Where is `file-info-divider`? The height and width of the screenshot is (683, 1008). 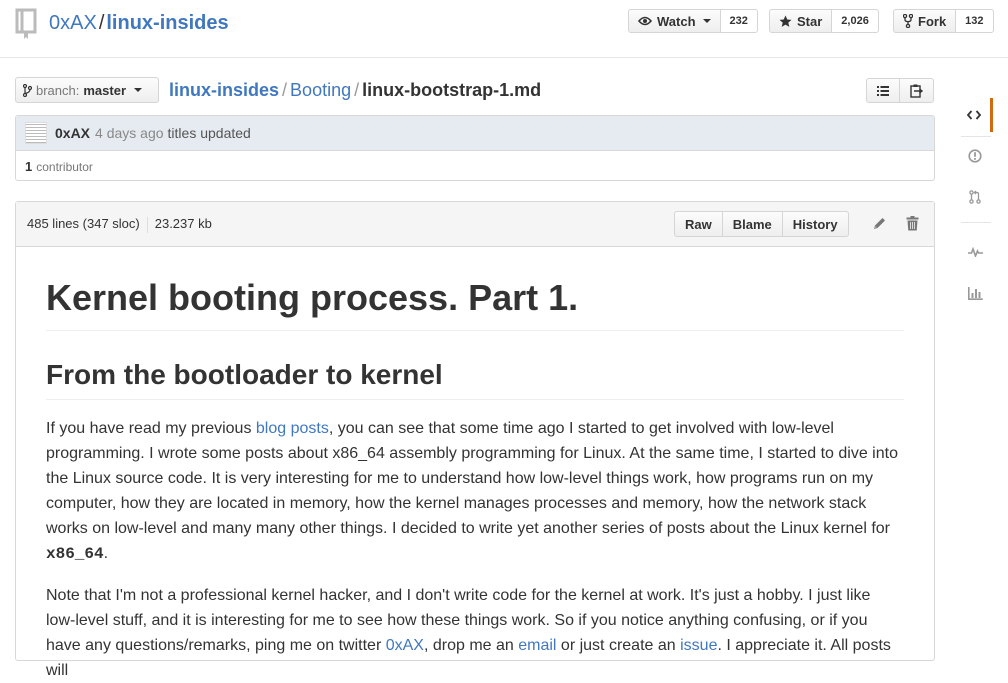
file-info-divider is located at coordinates (147, 224).